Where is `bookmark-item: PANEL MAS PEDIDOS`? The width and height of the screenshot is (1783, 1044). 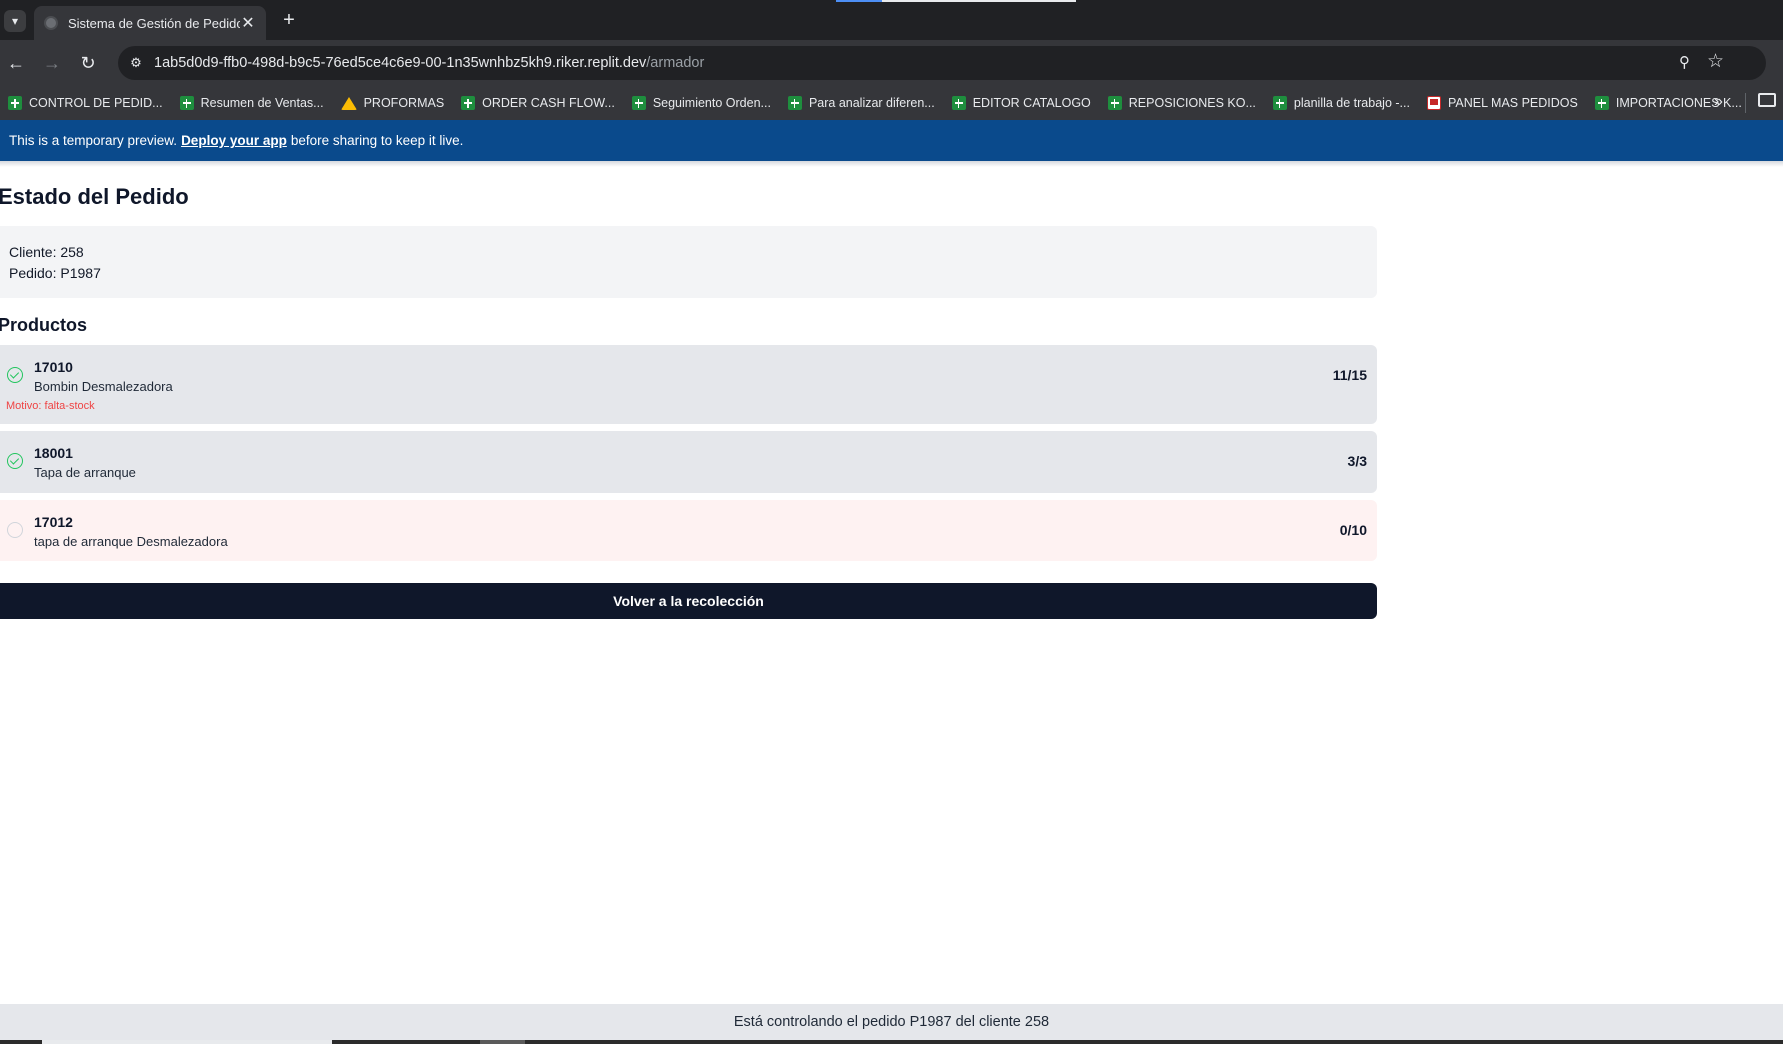 bookmark-item: PANEL MAS PEDIDOS is located at coordinates (1502, 103).